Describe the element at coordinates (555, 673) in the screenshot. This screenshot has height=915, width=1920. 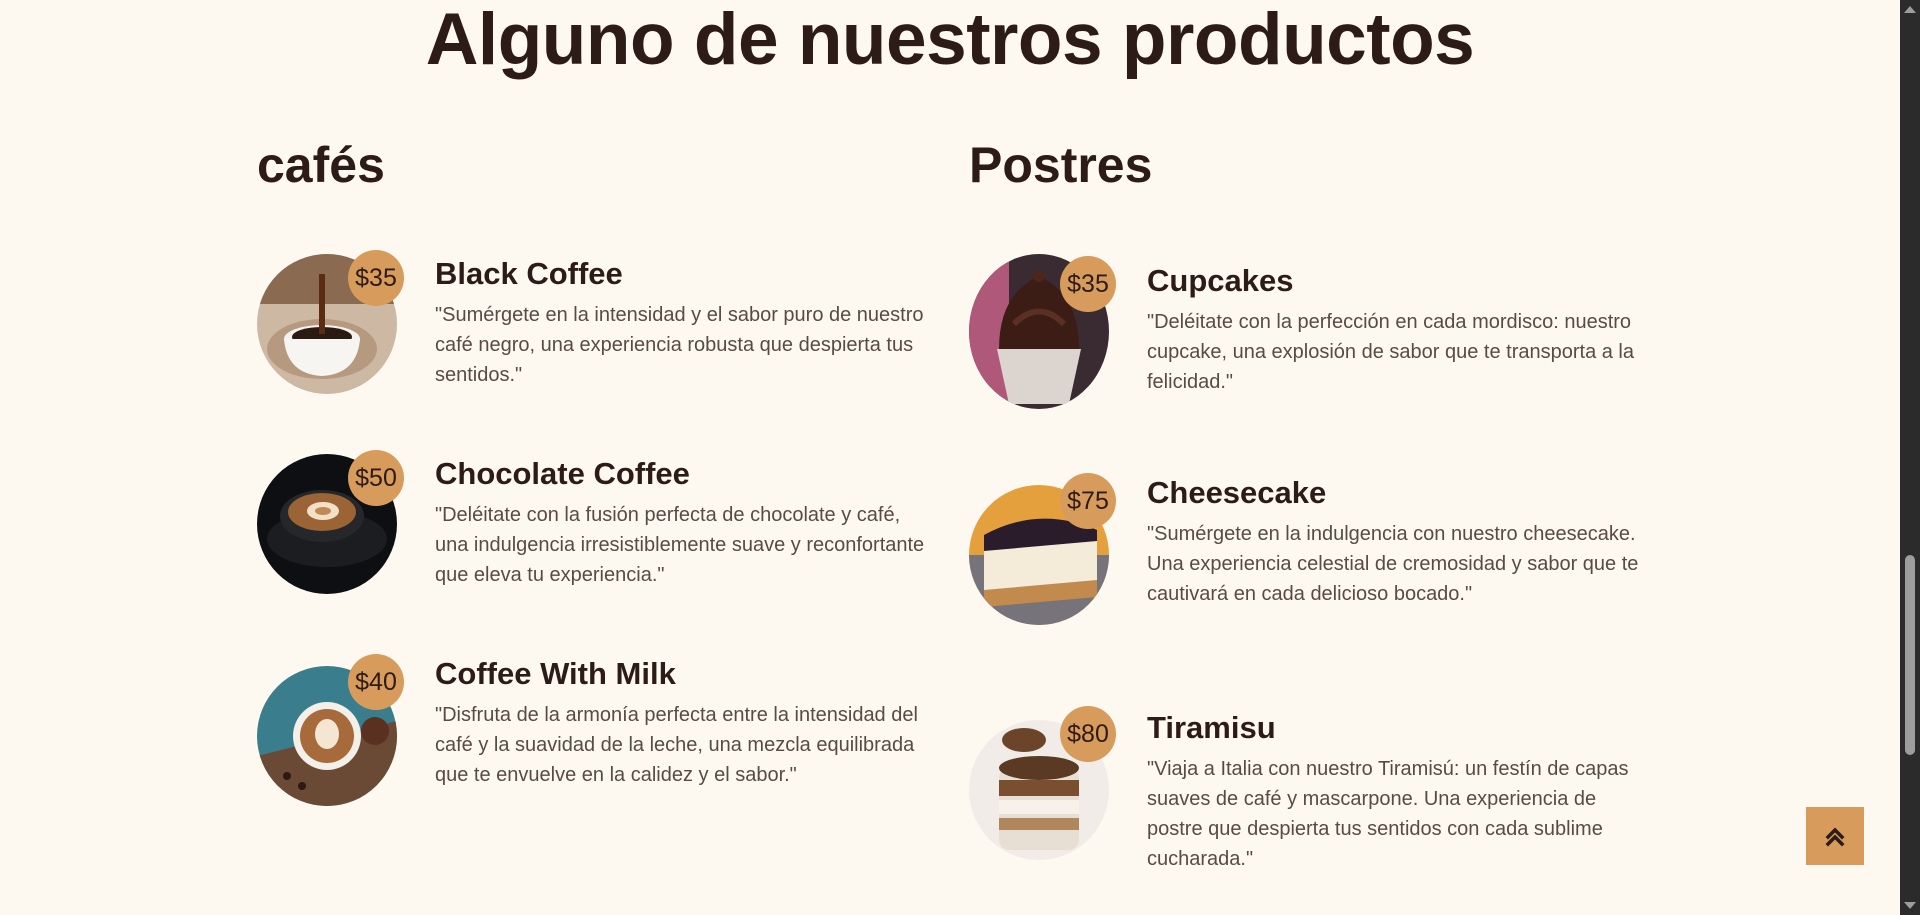
I see `product-name: Coffee With Milk` at that location.